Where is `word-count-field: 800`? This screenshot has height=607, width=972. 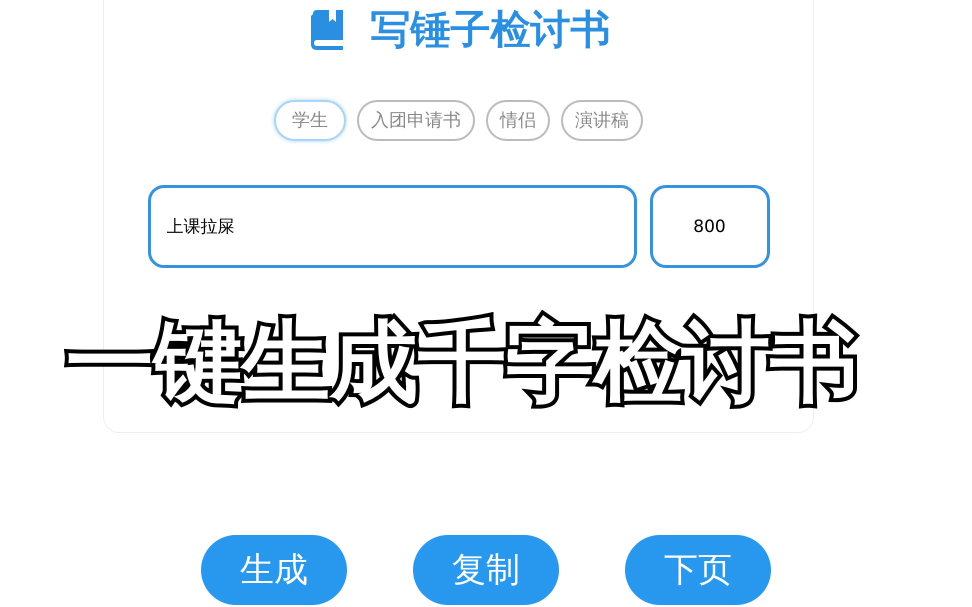 word-count-field: 800 is located at coordinates (710, 226).